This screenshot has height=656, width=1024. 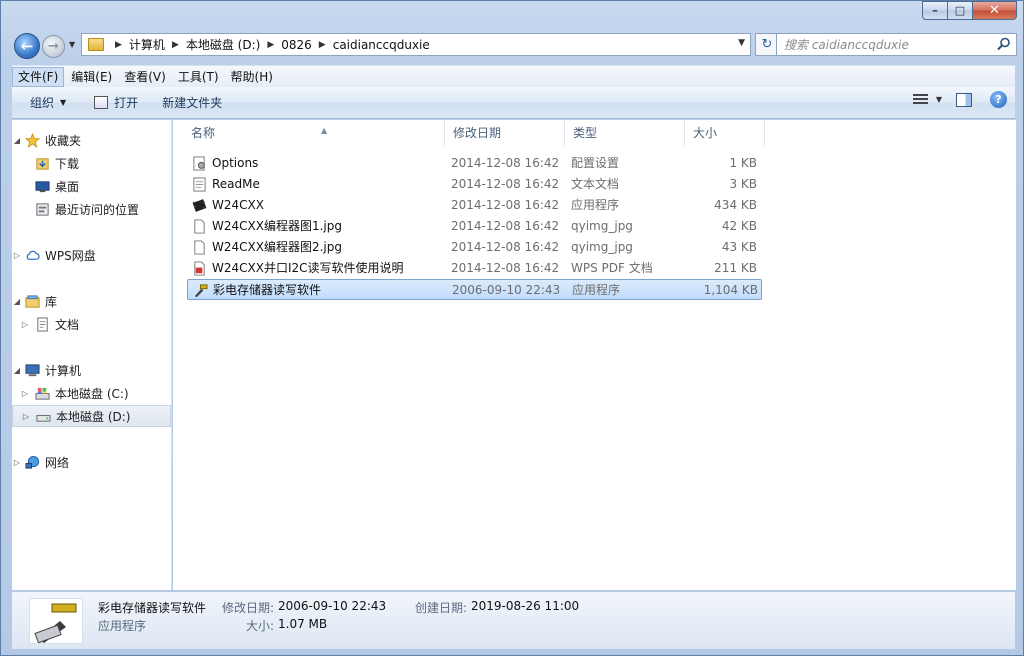 I want to click on settings-file-icon, so click(x=199, y=163).